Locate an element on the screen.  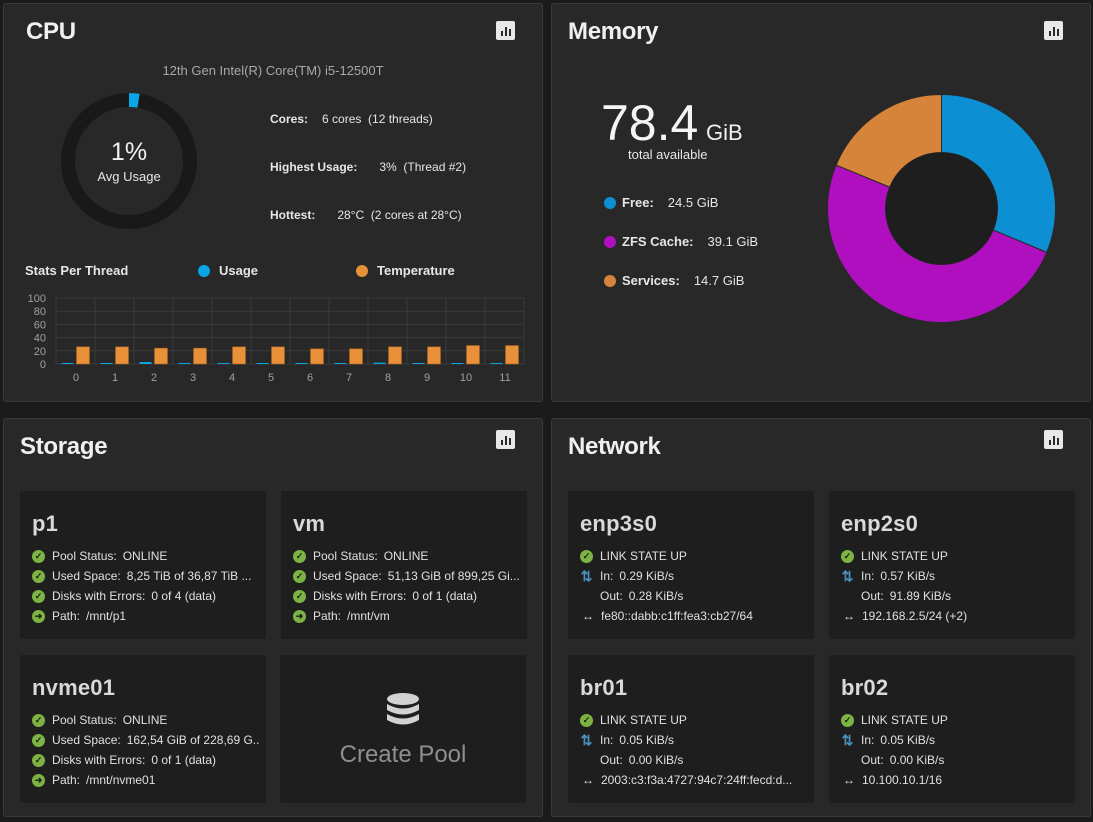
x-tick-label: 8 is located at coordinates (388, 378).